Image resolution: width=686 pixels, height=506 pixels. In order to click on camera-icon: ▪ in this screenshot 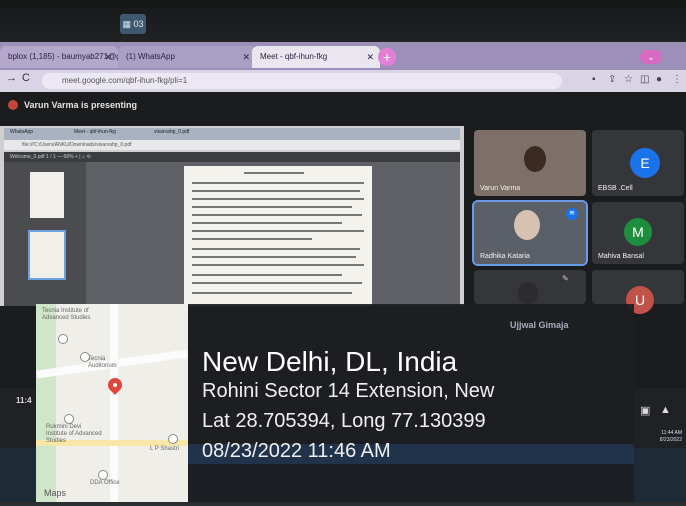, I will do `click(594, 79)`.